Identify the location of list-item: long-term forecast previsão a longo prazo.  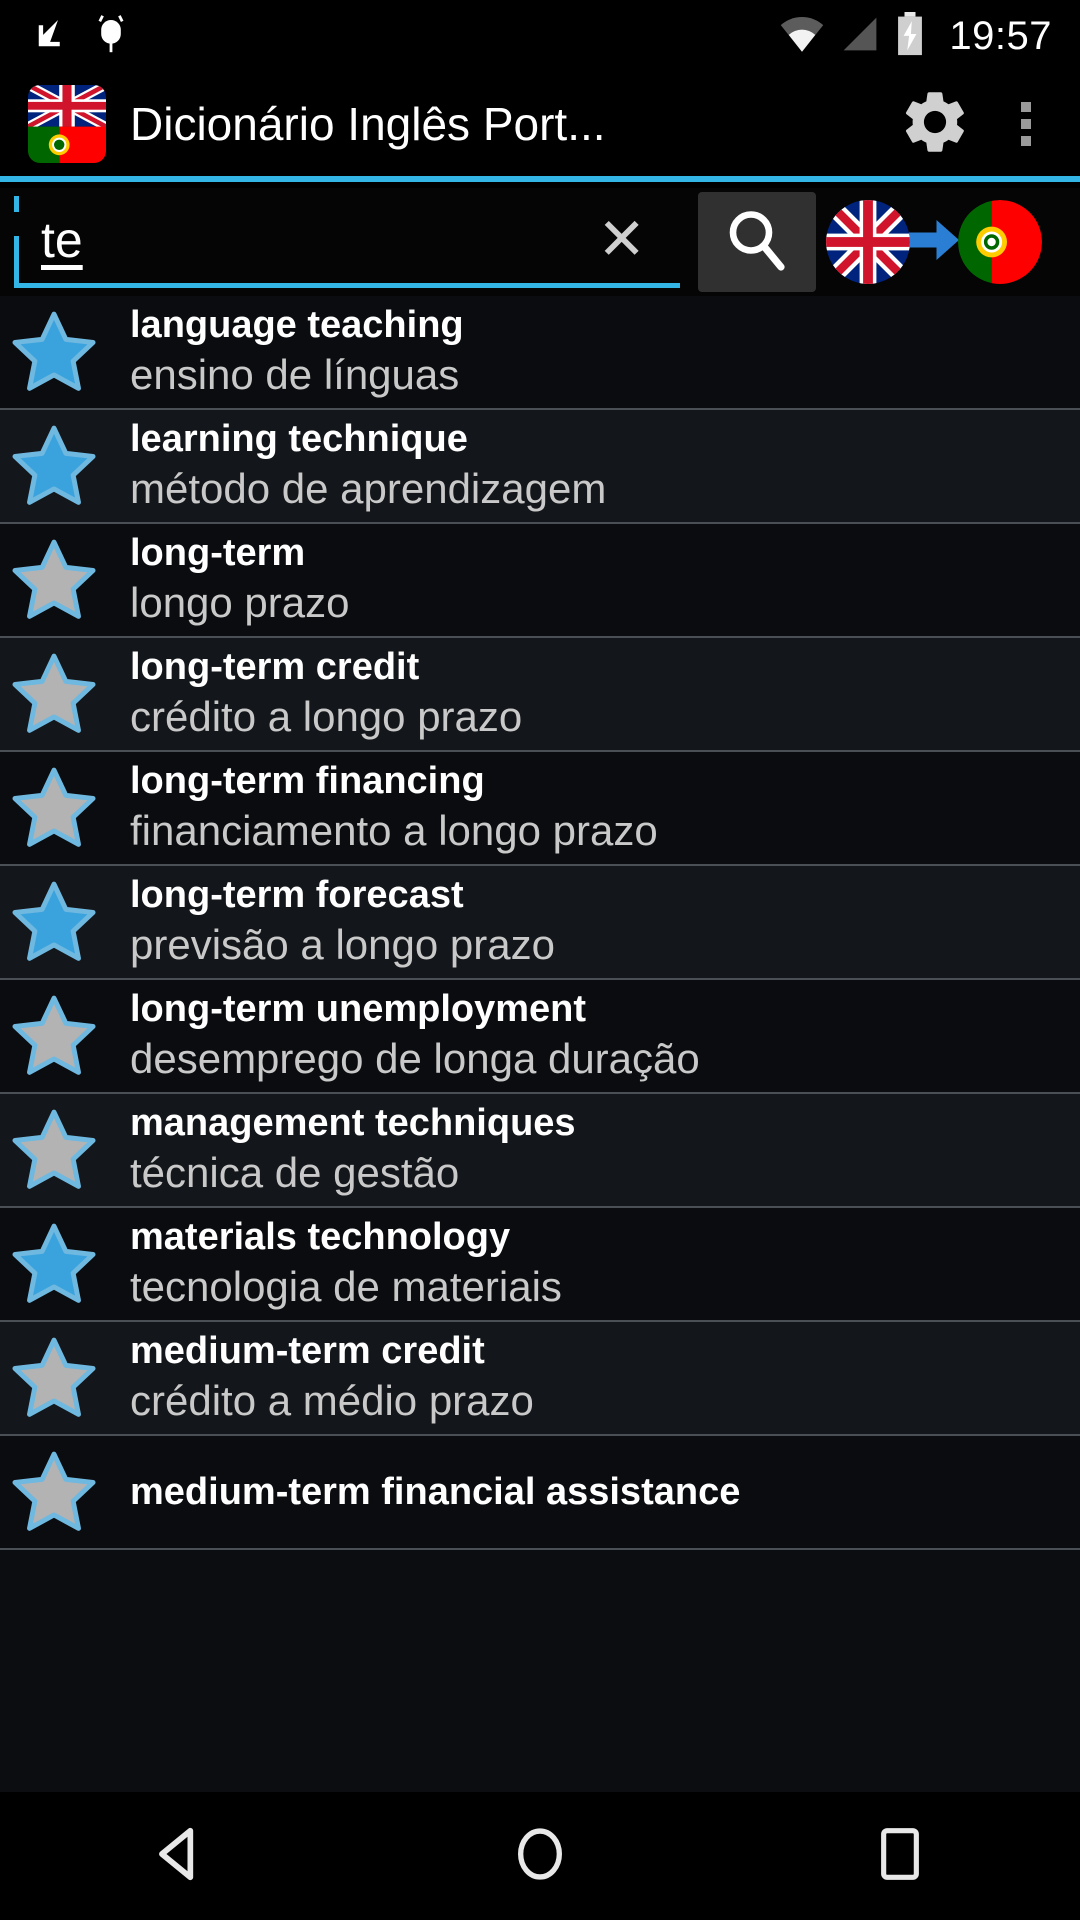
(540, 923).